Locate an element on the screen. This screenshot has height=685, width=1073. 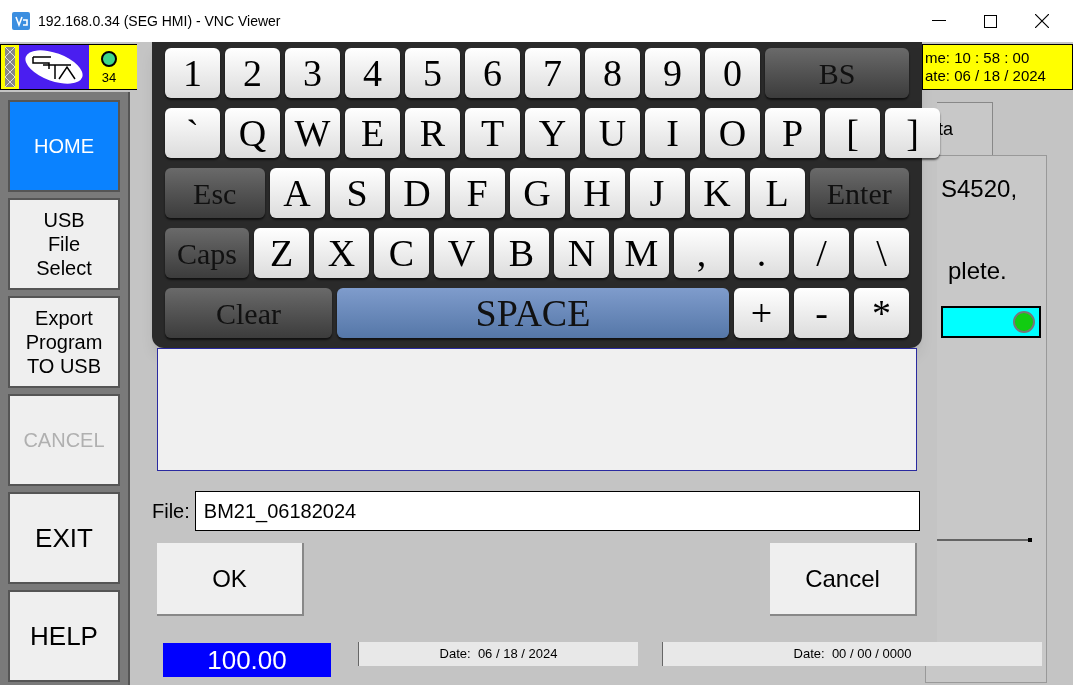
window-title: 192.168.0.34 (SEG HMI) - VNC Viewer is located at coordinates (159, 21).